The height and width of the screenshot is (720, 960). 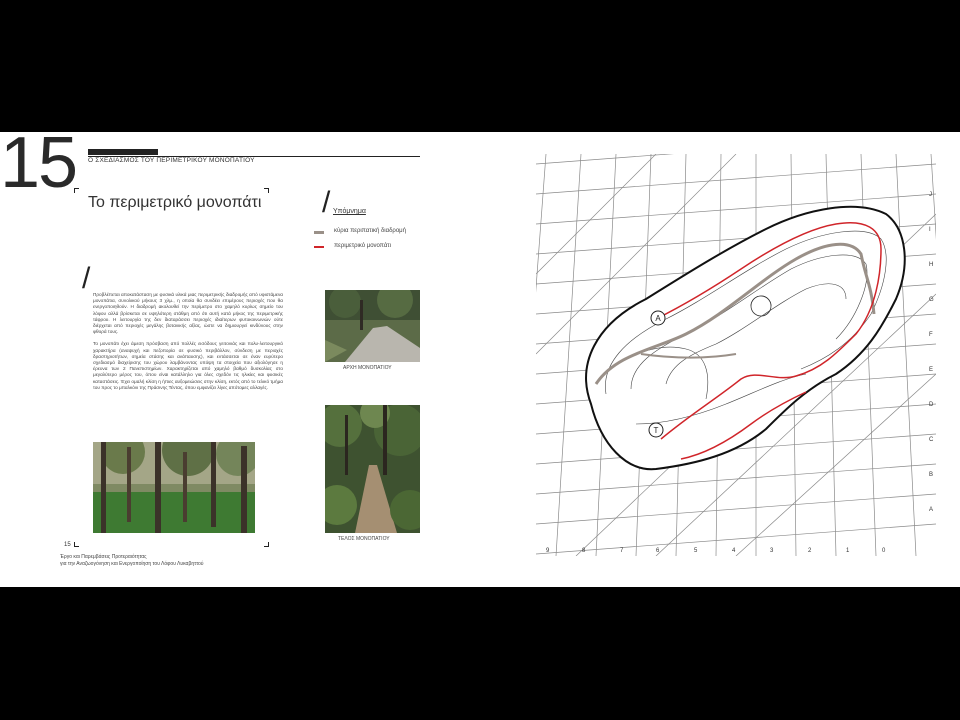 I want to click on legend-label-perimeter-path: περιμετρικό μονοπάτι, so click(x=363, y=246).